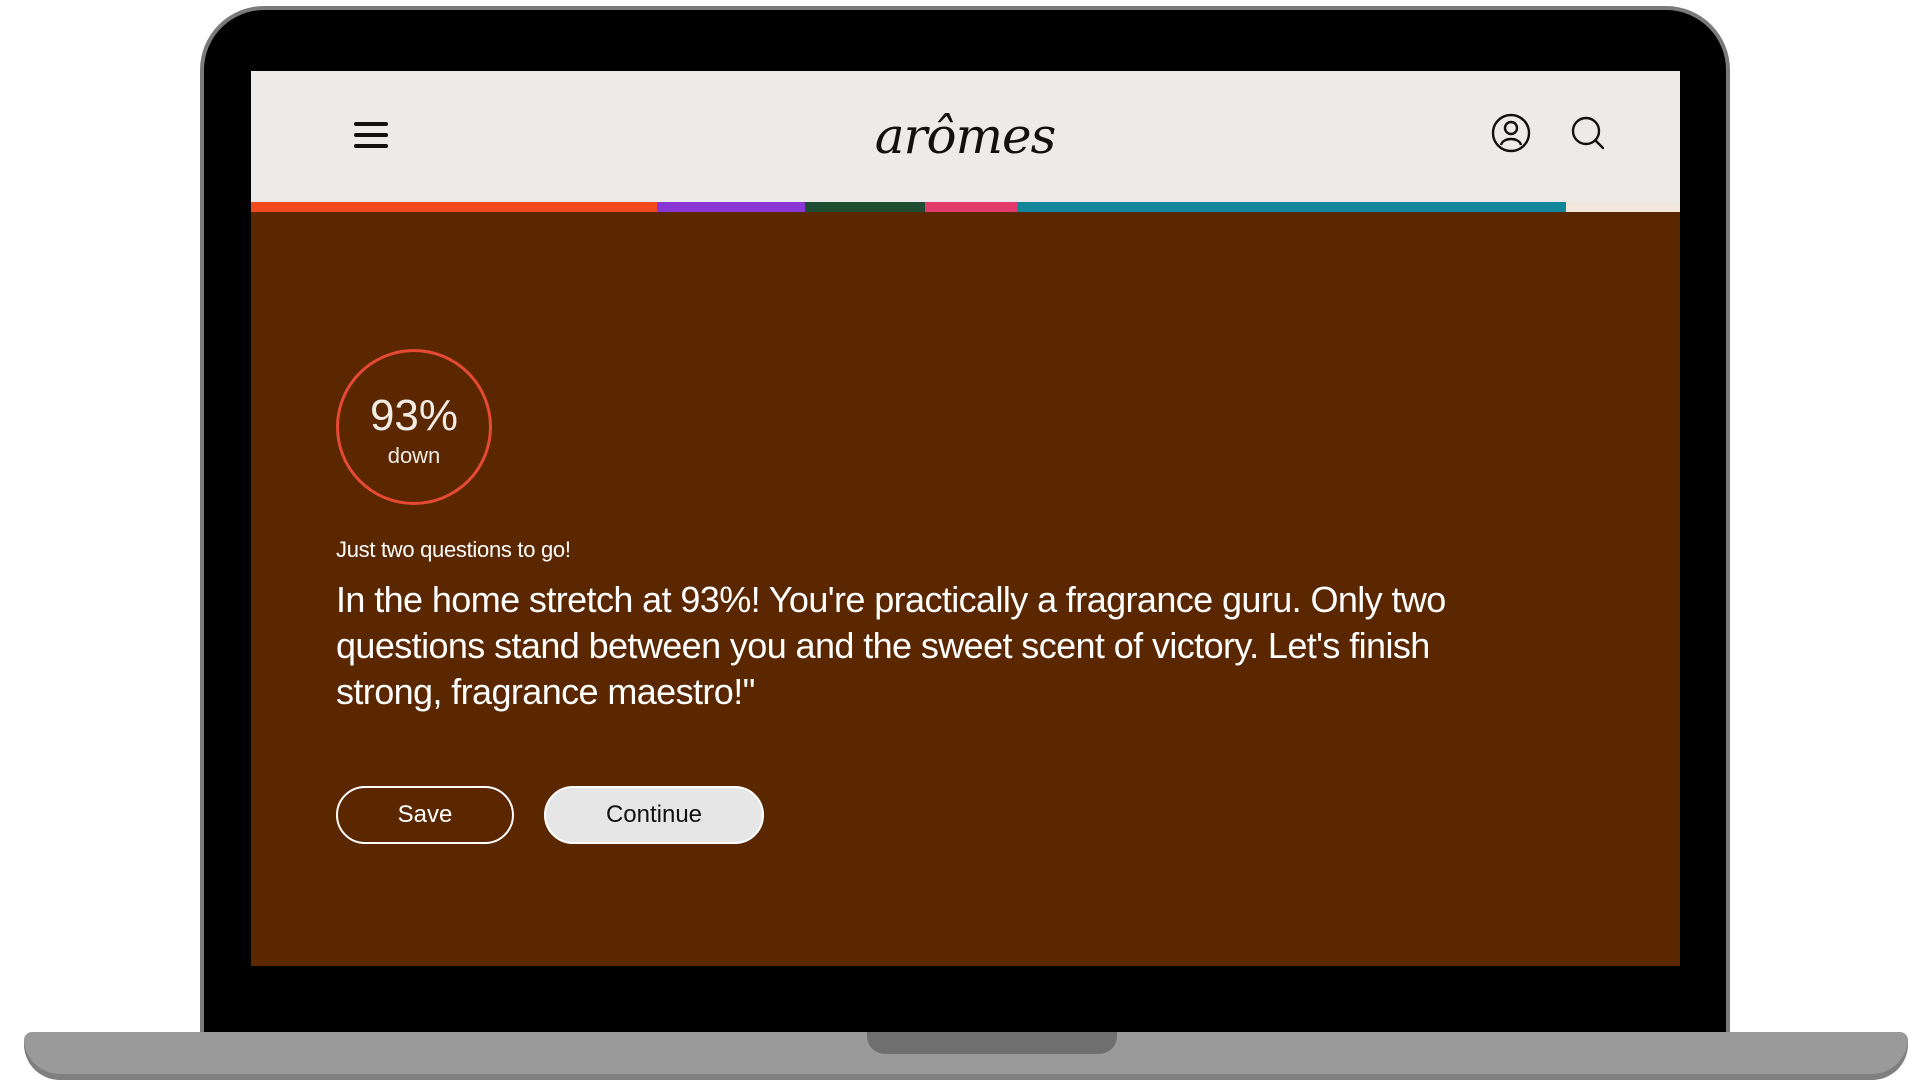 Image resolution: width=1920 pixels, height=1080 pixels. I want to click on progress-caption: down, so click(414, 455).